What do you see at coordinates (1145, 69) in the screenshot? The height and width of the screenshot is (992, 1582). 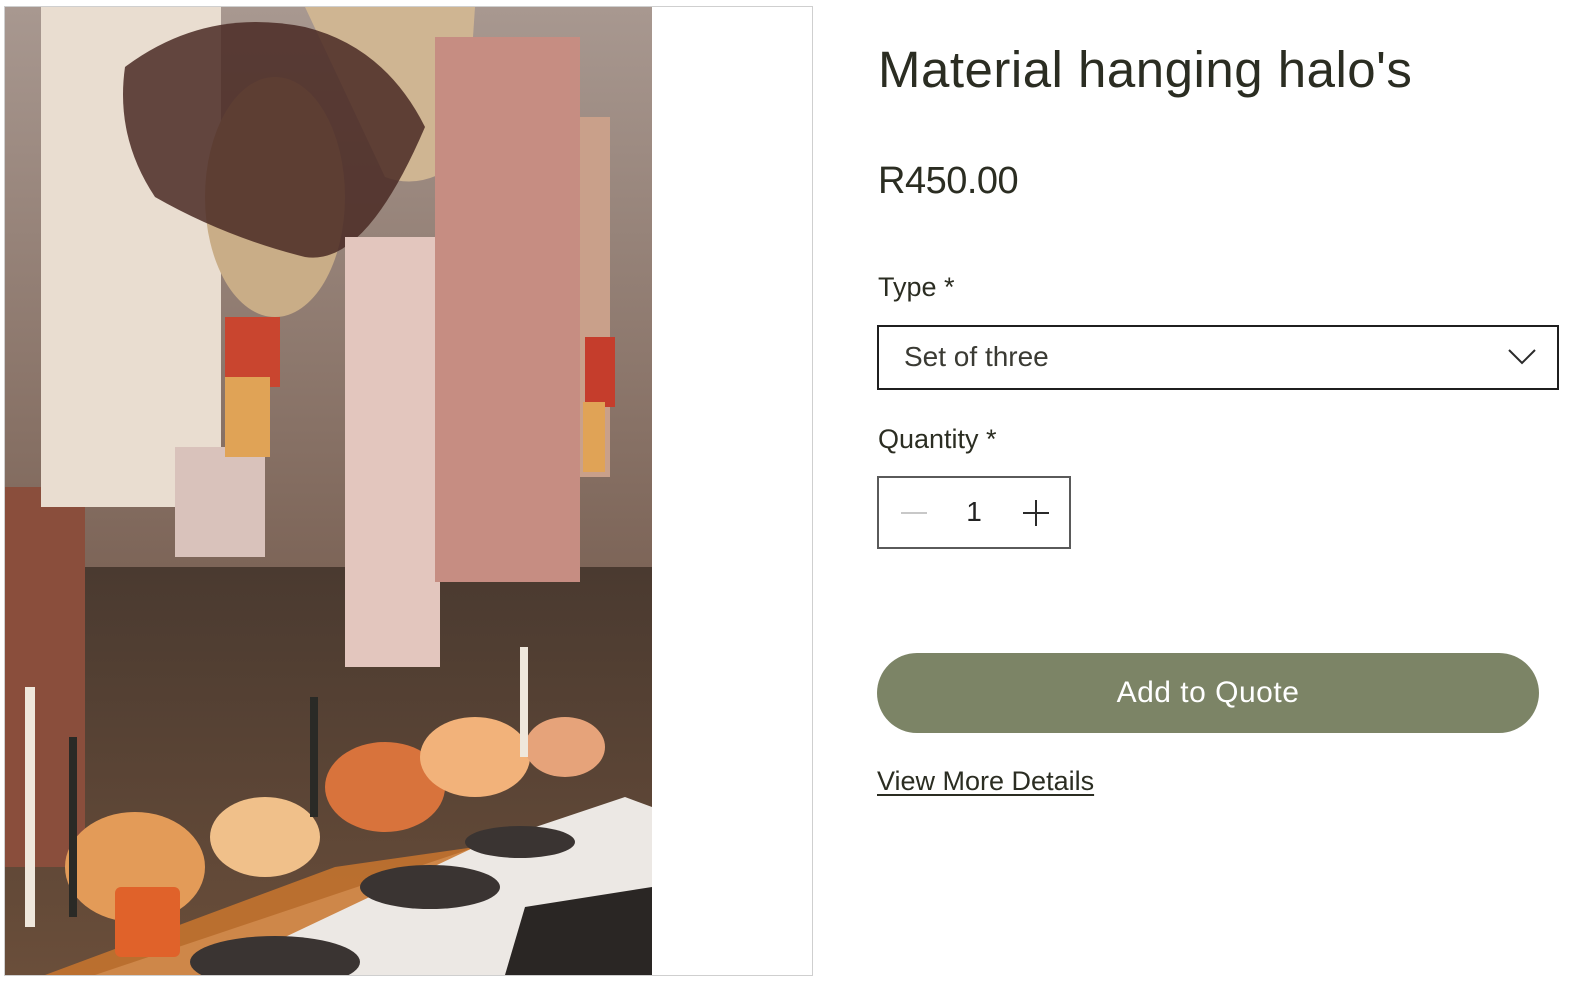 I see `product-title: Material hanging halo's` at bounding box center [1145, 69].